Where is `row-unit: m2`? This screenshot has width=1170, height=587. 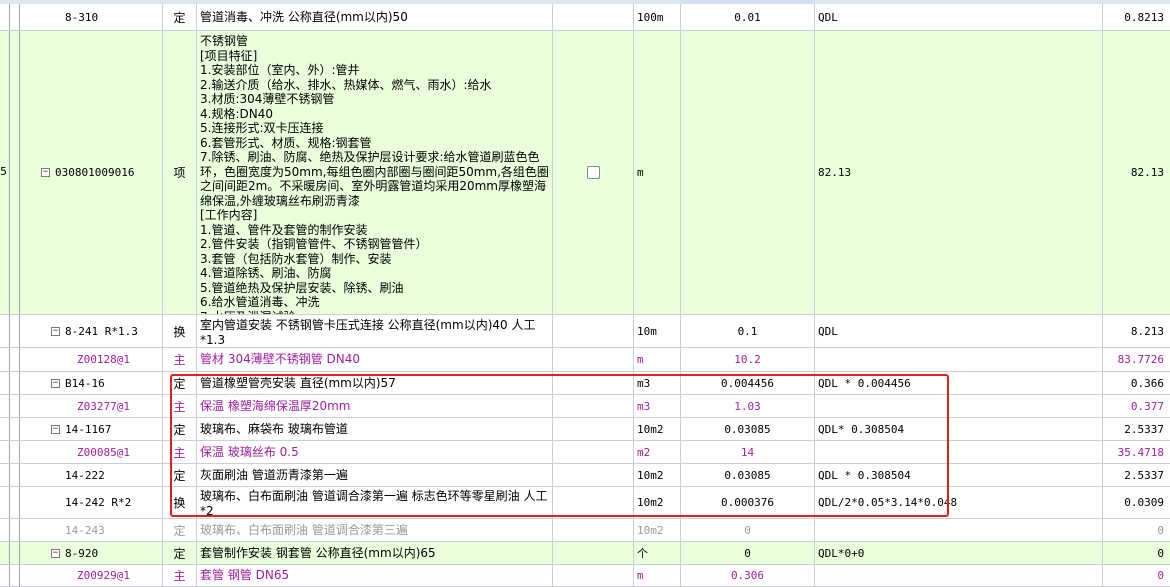
row-unit: m2 is located at coordinates (657, 452).